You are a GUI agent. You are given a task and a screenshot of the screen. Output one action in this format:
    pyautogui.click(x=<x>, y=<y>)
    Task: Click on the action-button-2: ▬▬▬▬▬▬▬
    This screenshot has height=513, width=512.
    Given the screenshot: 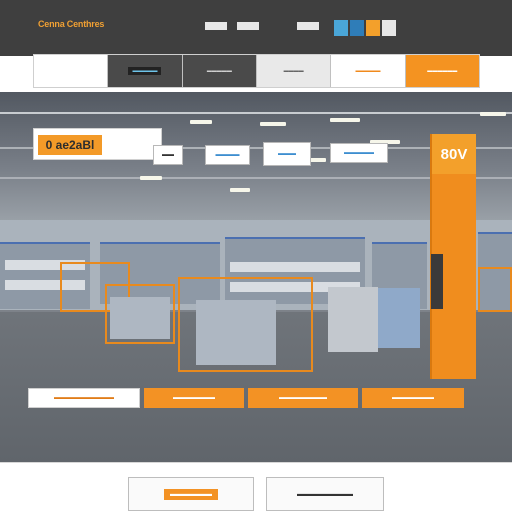 What is the action you would take?
    pyautogui.click(x=194, y=398)
    